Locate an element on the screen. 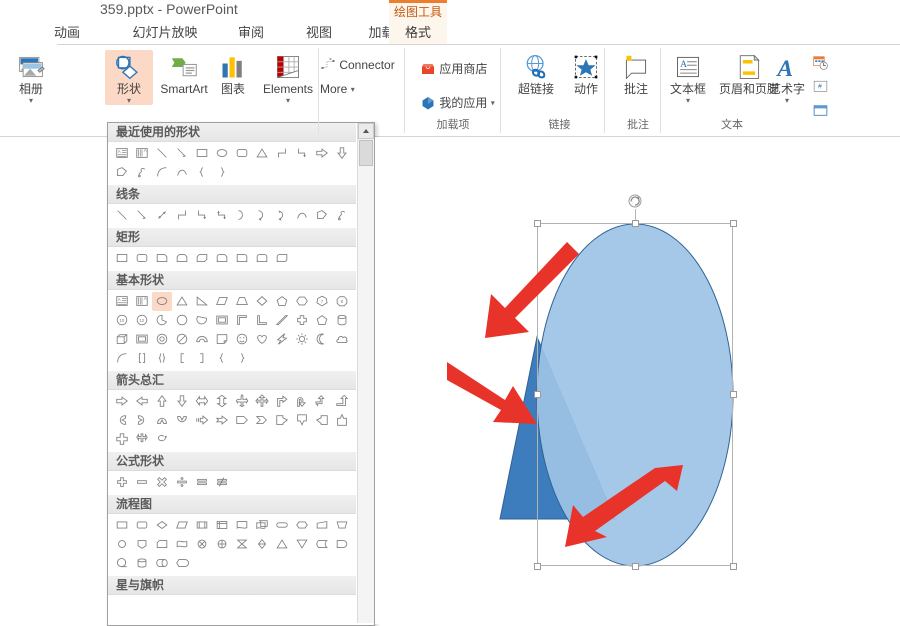 Image resolution: width=900 pixels, height=626 pixels. shape-triangle is located at coordinates (262, 153).